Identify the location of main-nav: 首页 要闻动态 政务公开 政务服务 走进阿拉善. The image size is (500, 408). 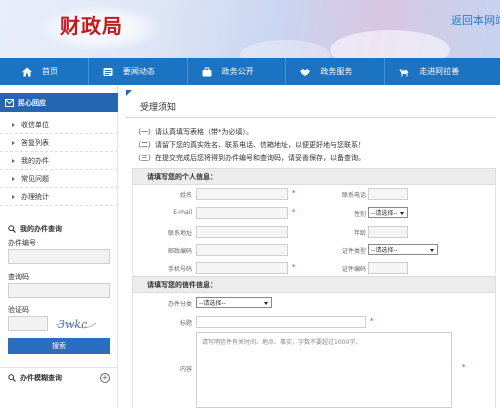
(250, 71).